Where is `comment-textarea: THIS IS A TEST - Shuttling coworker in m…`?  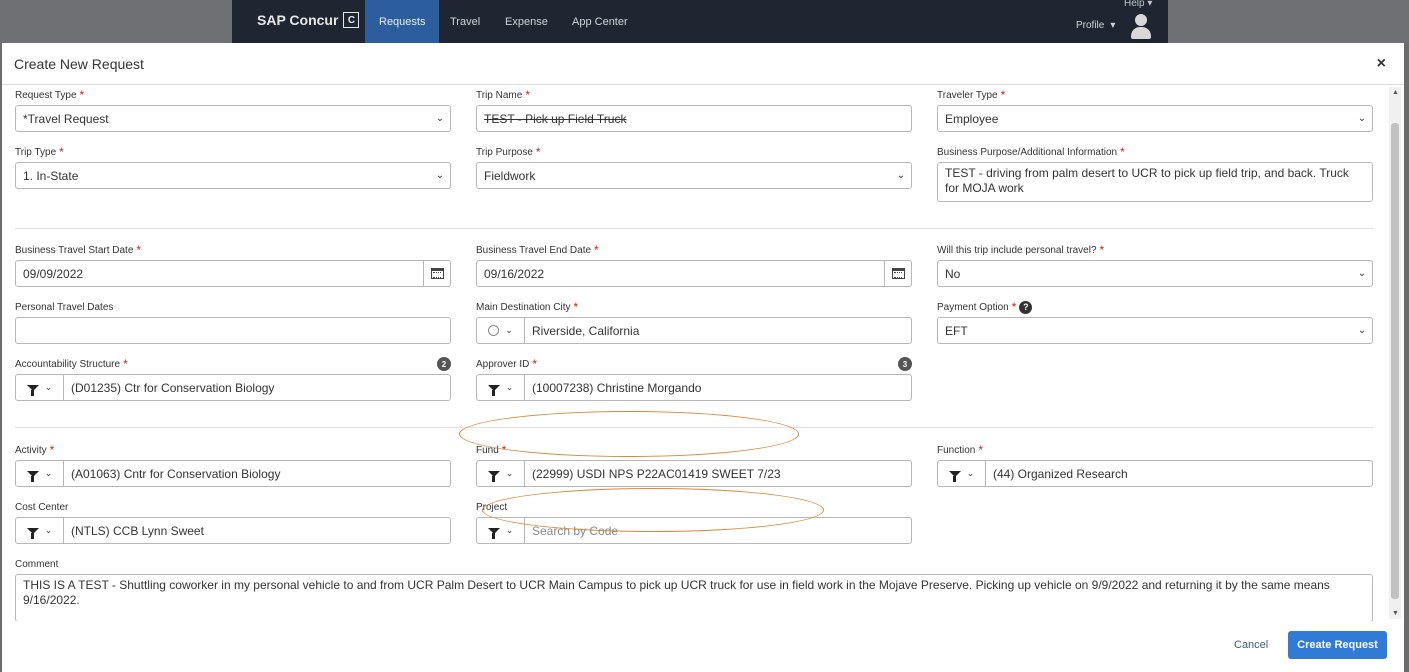 comment-textarea: THIS IS A TEST - Shuttling coworker in m… is located at coordinates (694, 597).